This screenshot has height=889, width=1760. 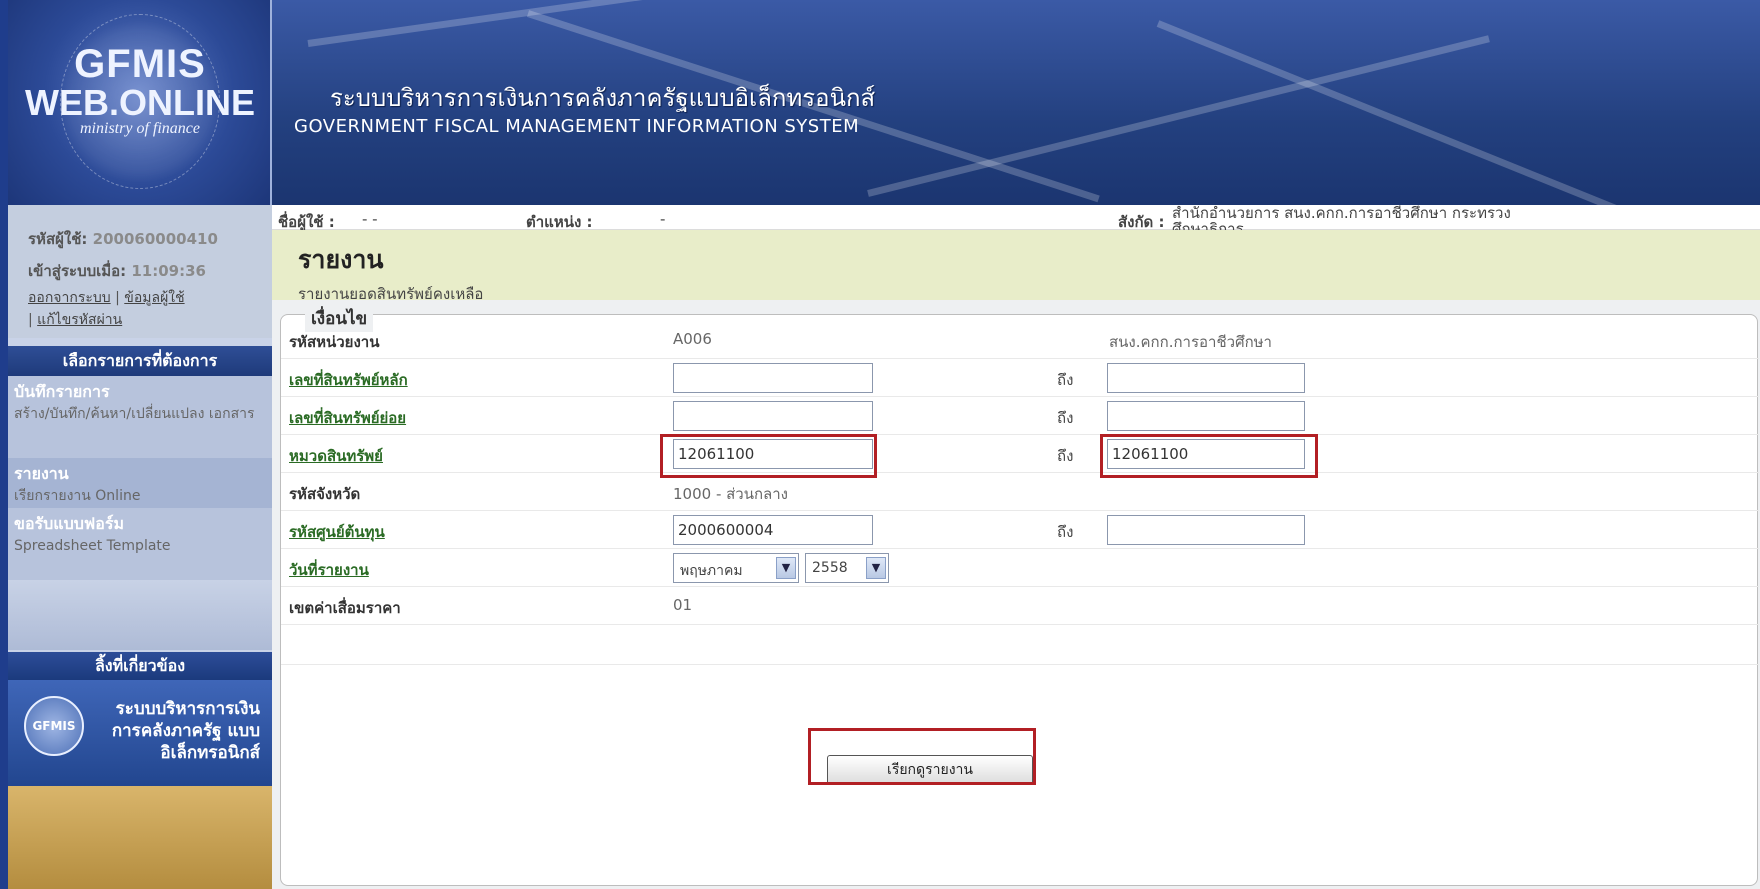 I want to click on logo-text-ministry: ministry of finance, so click(x=140, y=128).